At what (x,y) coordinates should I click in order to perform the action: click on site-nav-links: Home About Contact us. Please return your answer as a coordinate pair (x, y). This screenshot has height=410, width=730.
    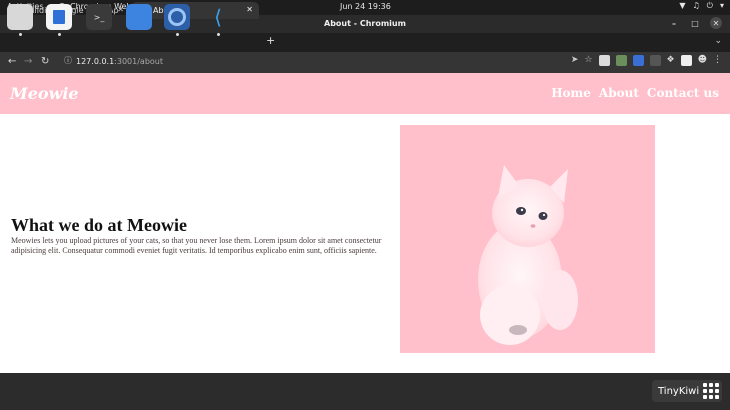
    Looking at the image, I should click on (635, 93).